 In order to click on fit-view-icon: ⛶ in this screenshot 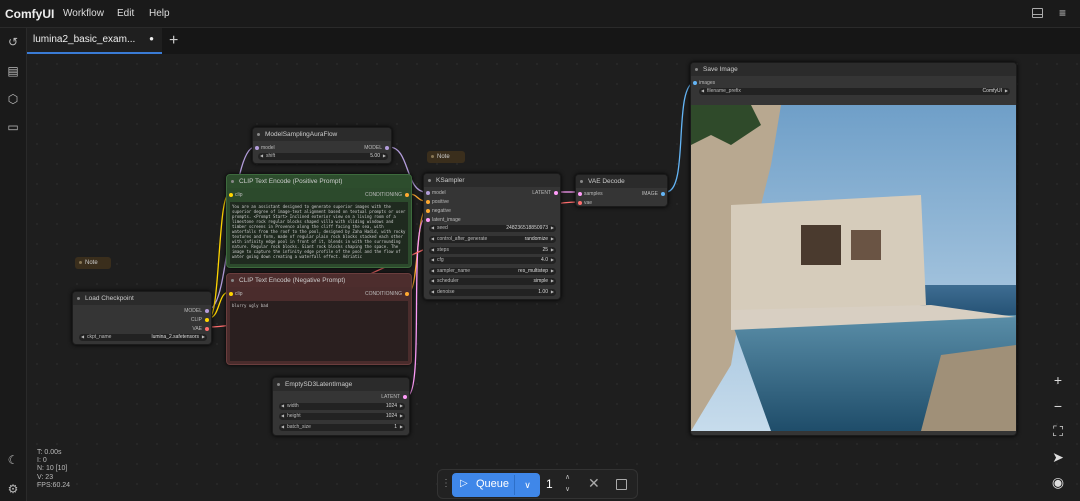, I will do `click(1058, 431)`.